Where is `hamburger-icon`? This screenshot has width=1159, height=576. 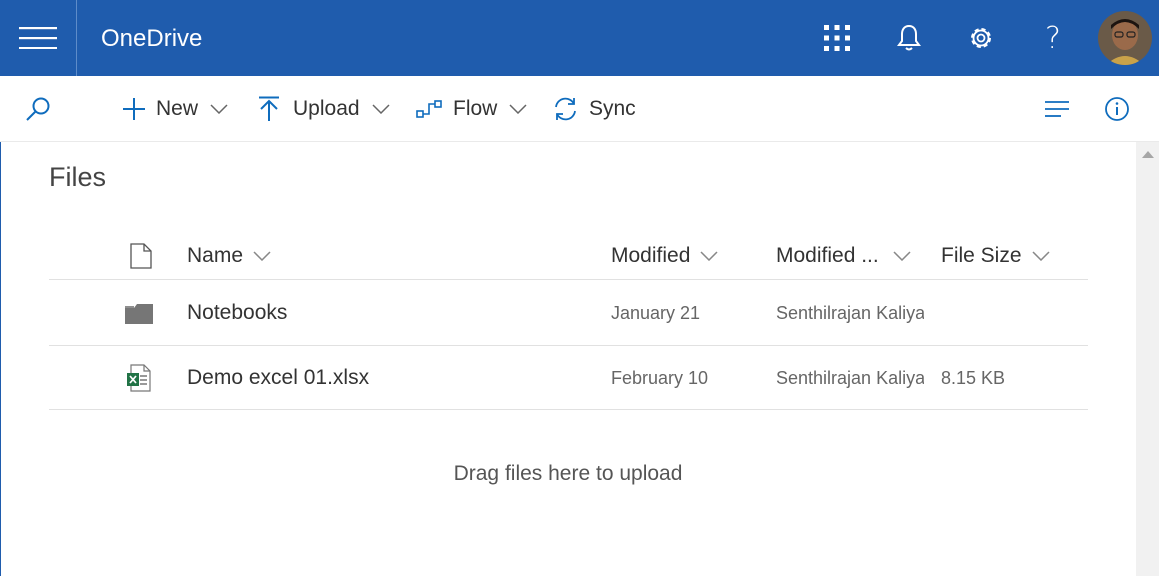
hamburger-icon is located at coordinates (38, 38).